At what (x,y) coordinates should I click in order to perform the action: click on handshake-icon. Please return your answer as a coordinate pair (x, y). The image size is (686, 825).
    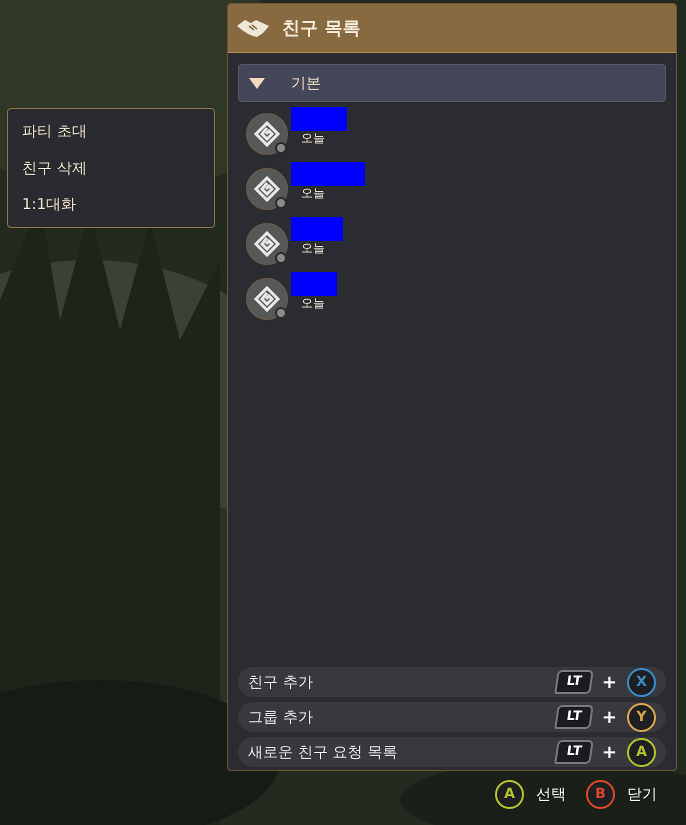
    Looking at the image, I should click on (253, 28).